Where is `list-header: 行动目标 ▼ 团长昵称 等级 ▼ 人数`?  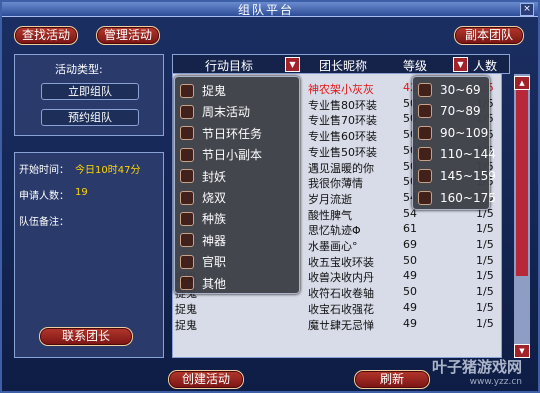 list-header: 行动目标 ▼ 团长昵称 等级 ▼ 人数 is located at coordinates (341, 64).